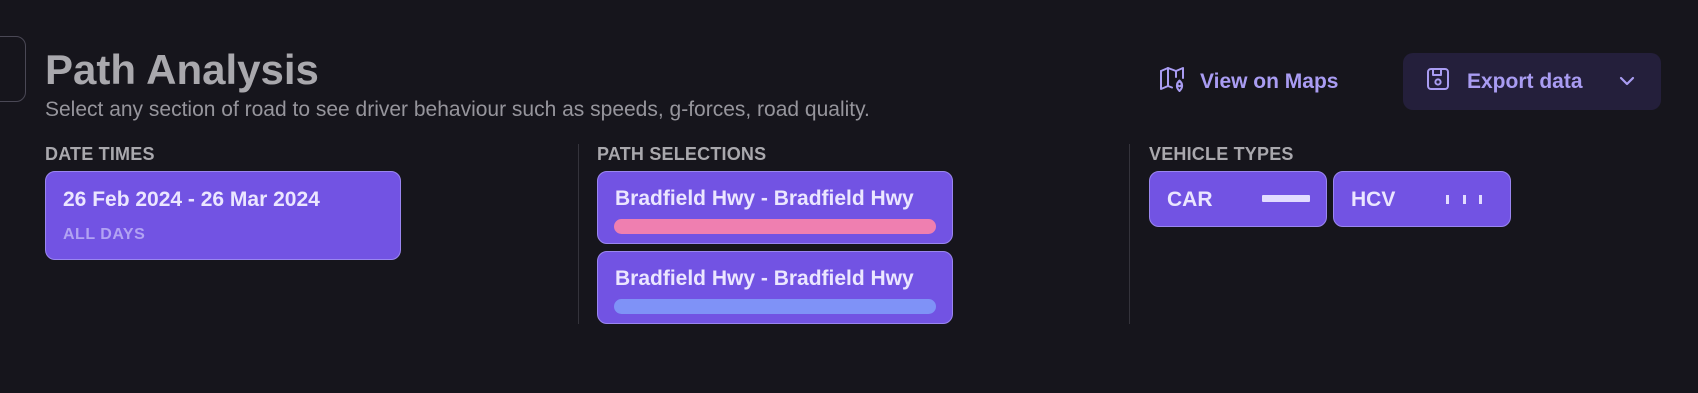  Describe the element at coordinates (1172, 82) in the screenshot. I see `map-pin-icon` at that location.